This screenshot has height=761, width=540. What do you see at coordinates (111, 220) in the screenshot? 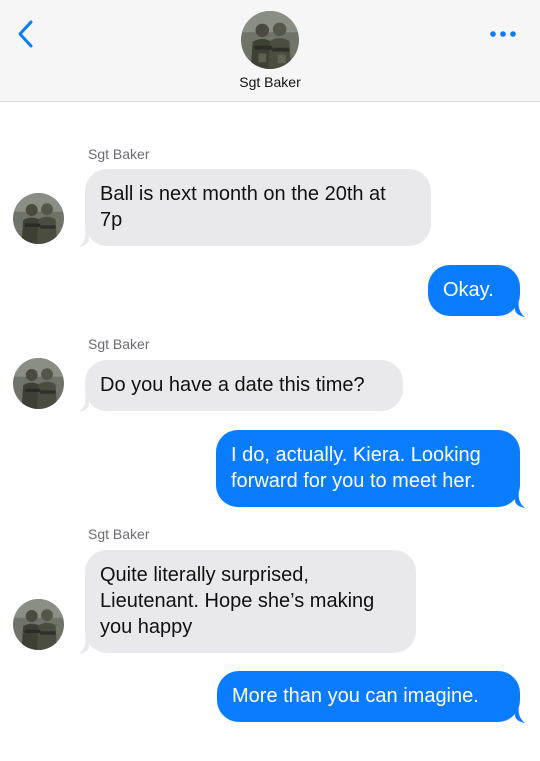
I see `message-line: 7p` at bounding box center [111, 220].